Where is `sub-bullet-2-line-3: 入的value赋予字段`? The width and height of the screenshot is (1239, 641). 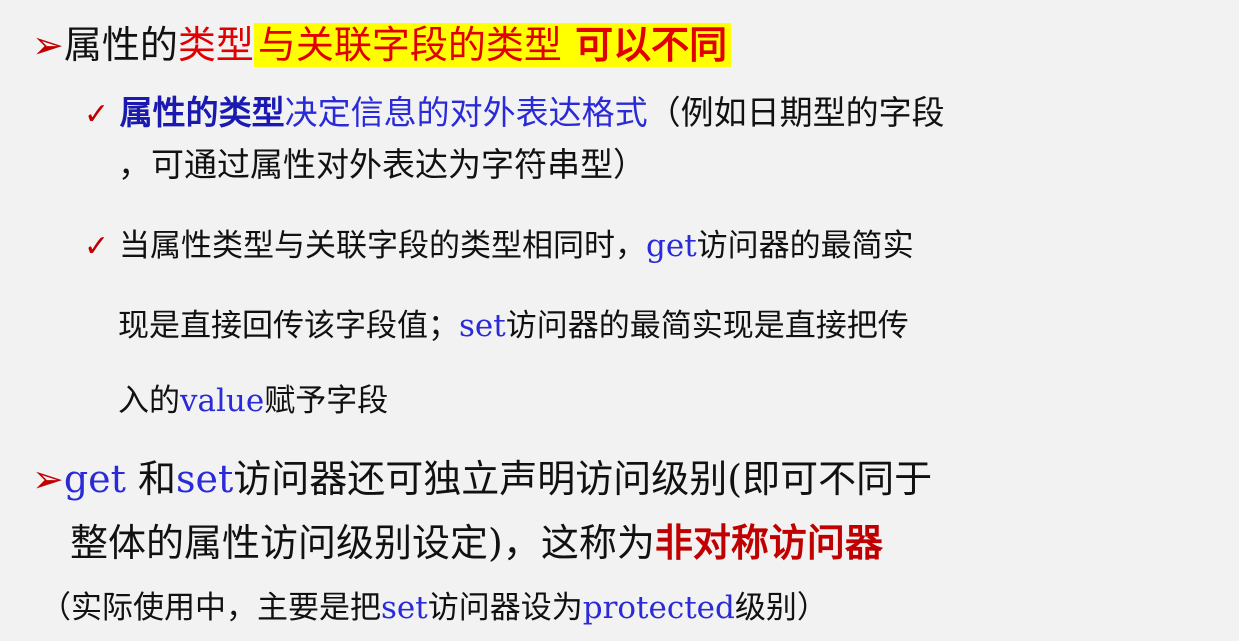
sub-bullet-2-line-3: 入的value赋予字段 is located at coordinates (253, 397).